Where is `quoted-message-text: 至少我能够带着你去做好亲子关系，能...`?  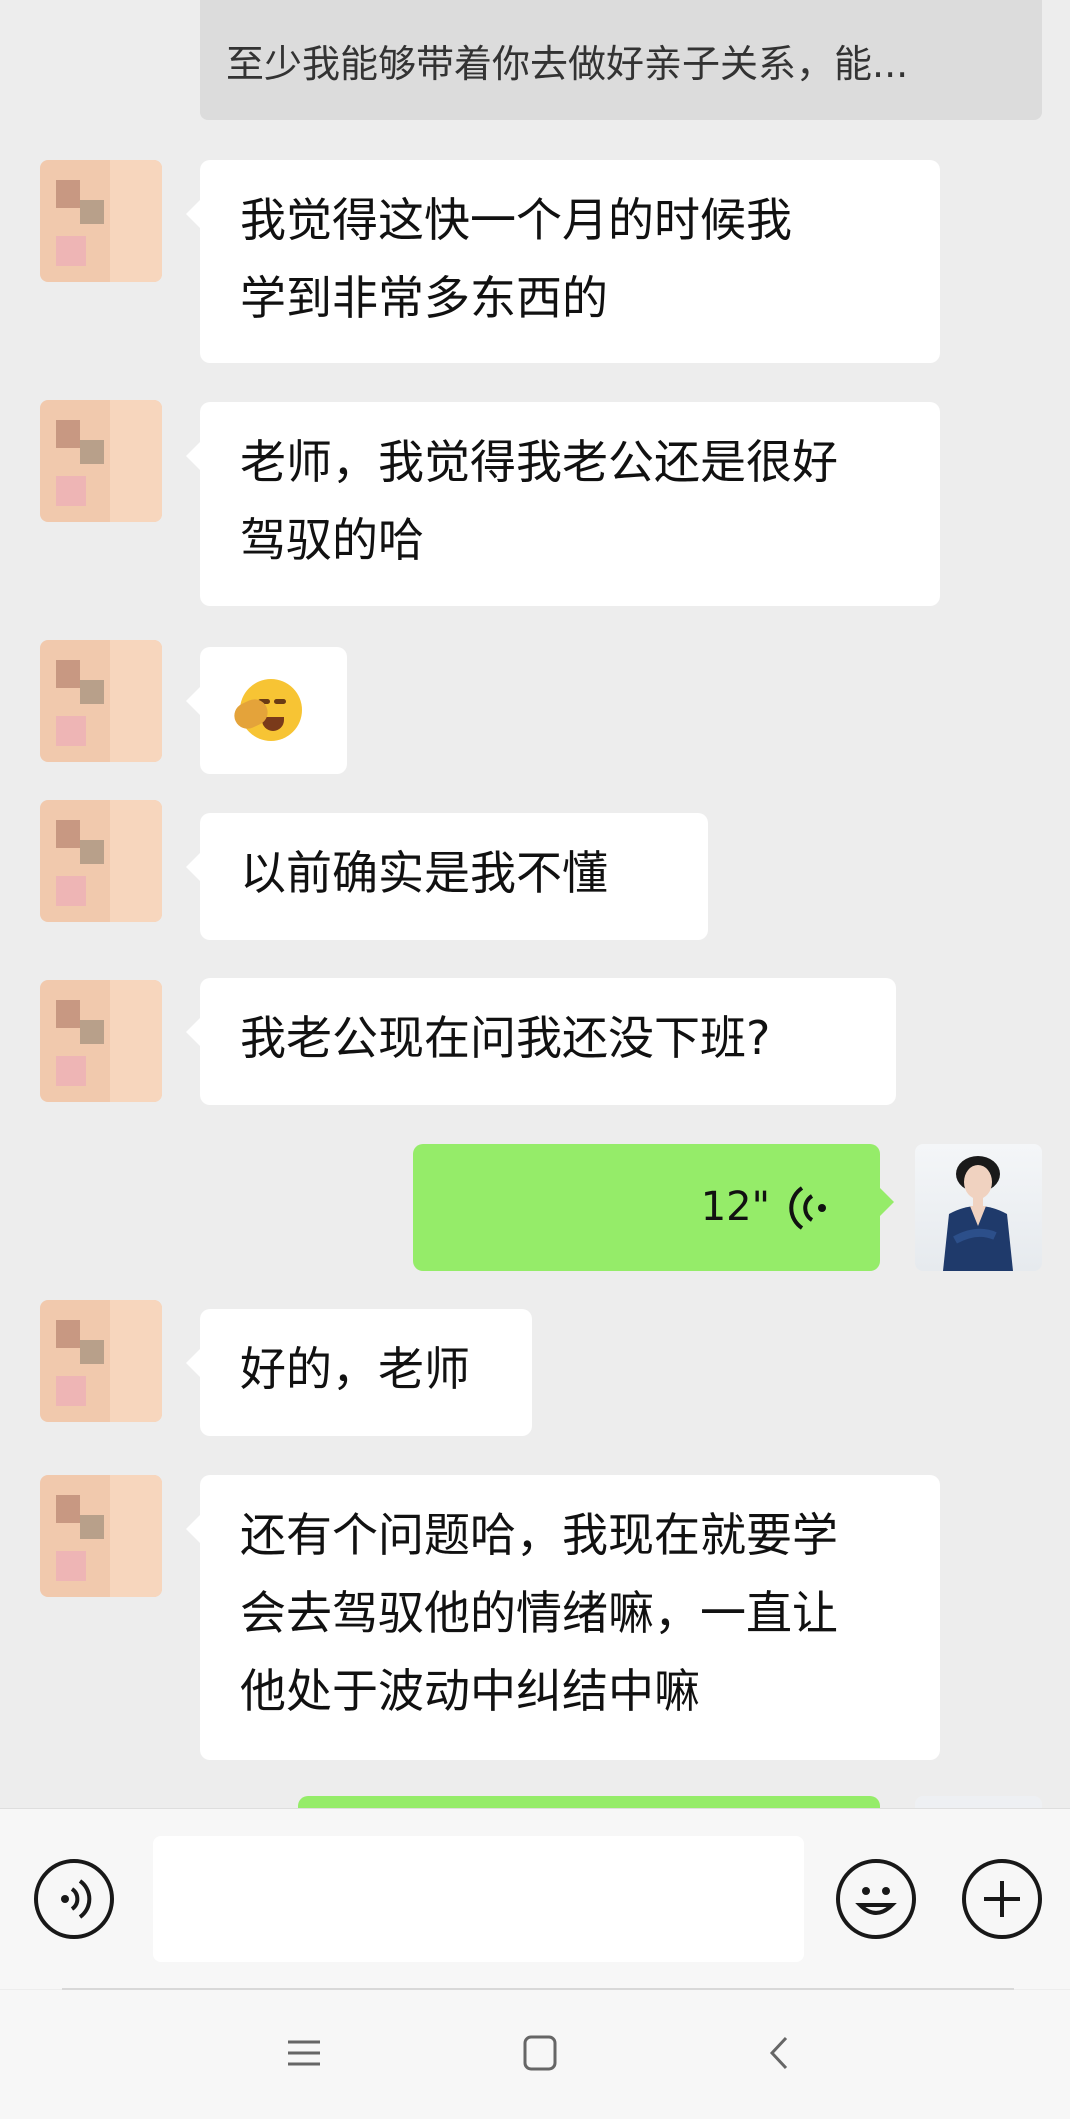 quoted-message-text: 至少我能够带着你去做好亲子关系，能... is located at coordinates (567, 64).